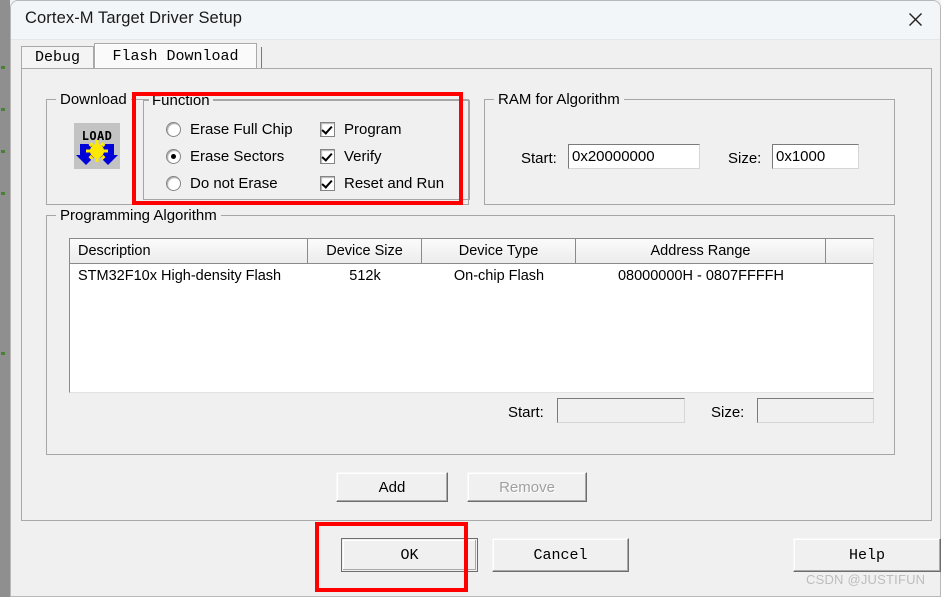 The width and height of the screenshot is (941, 597). I want to click on radio-erase-full-chip: Erase Full Chip, so click(229, 129).